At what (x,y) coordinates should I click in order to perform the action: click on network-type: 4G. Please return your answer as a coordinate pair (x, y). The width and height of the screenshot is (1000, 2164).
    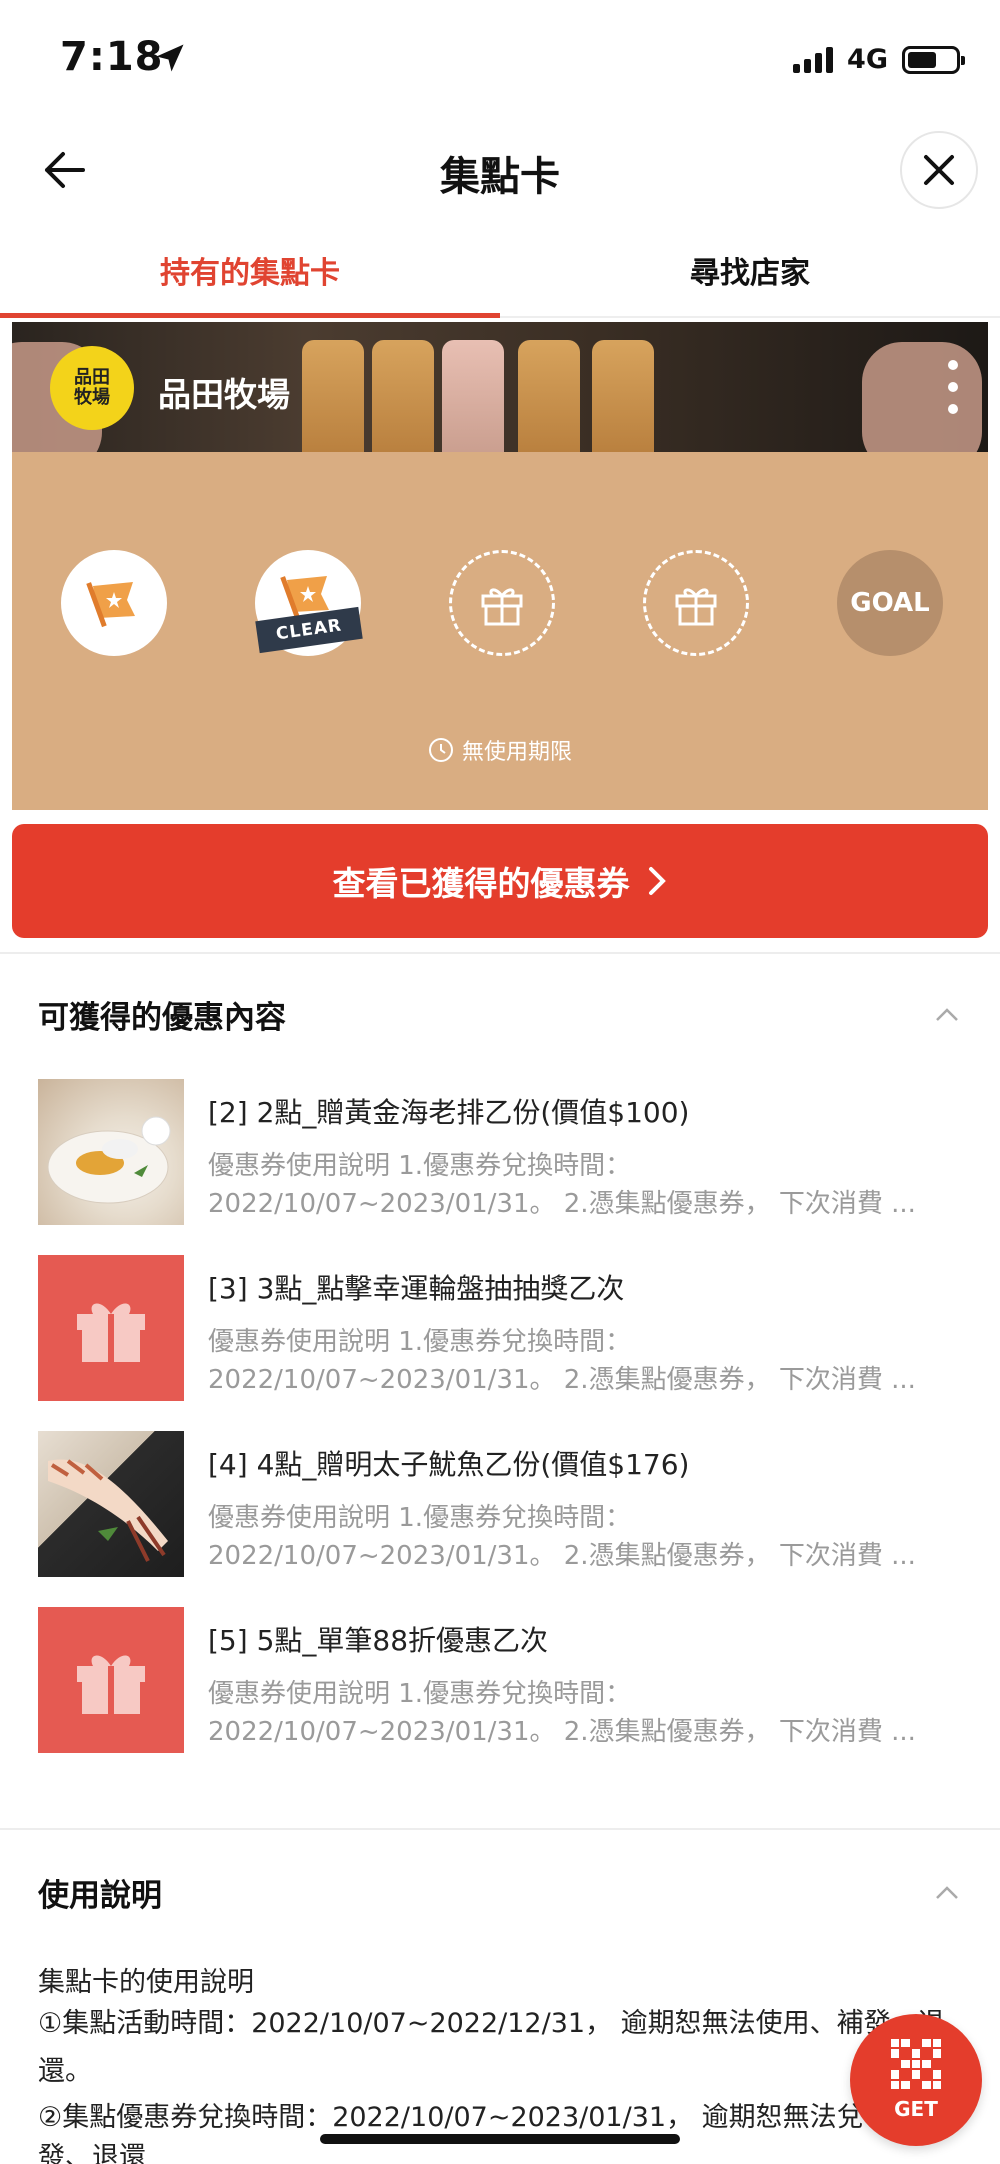
    Looking at the image, I should click on (867, 59).